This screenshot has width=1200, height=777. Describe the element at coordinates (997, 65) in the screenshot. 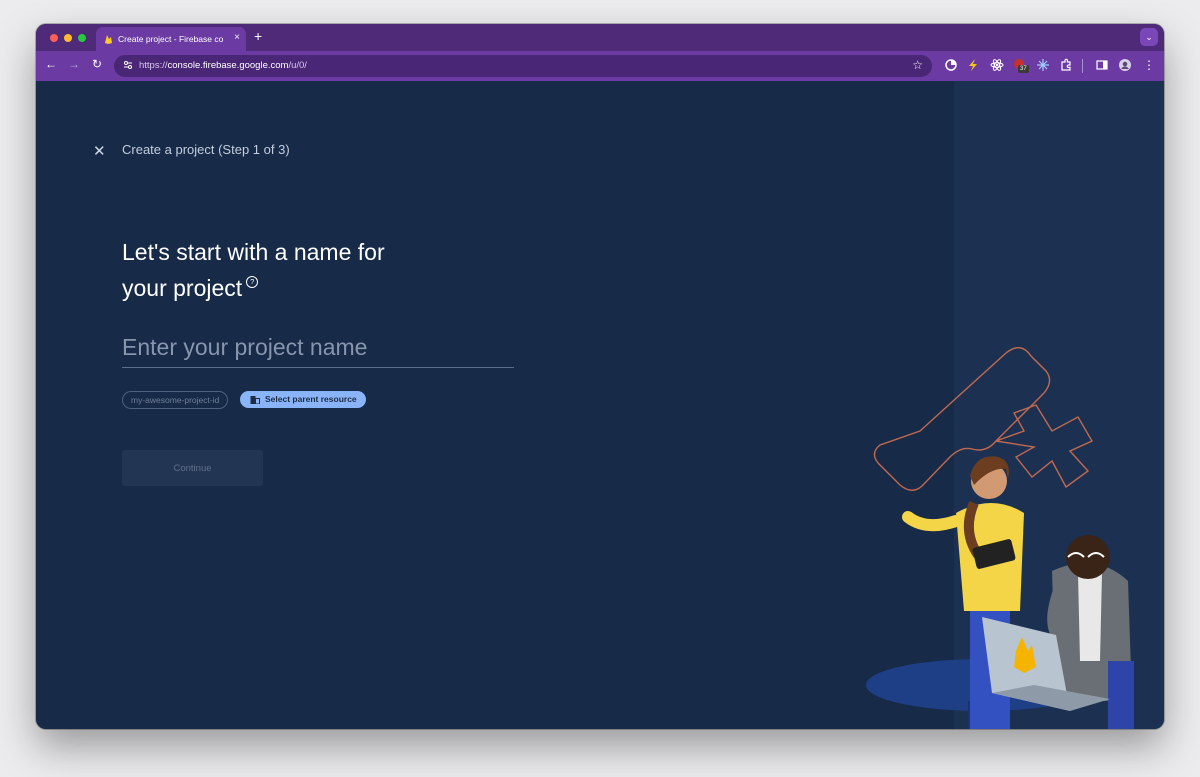

I see `react-devtools-icon` at that location.